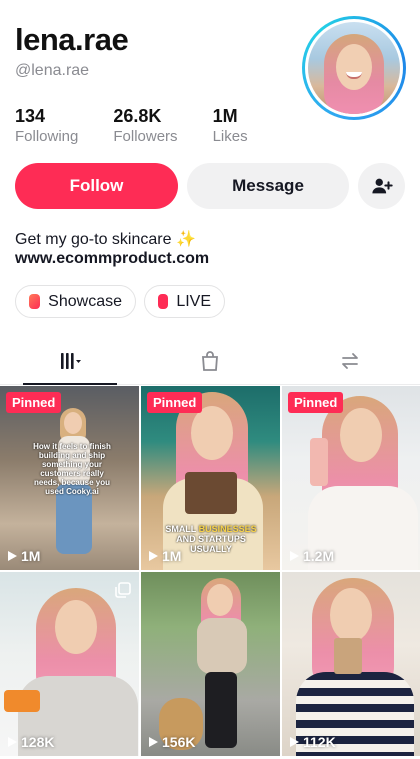 This screenshot has width=420, height=759. Describe the element at coordinates (105, 239) in the screenshot. I see `bio-text: Get my go-to skincare ✨` at that location.